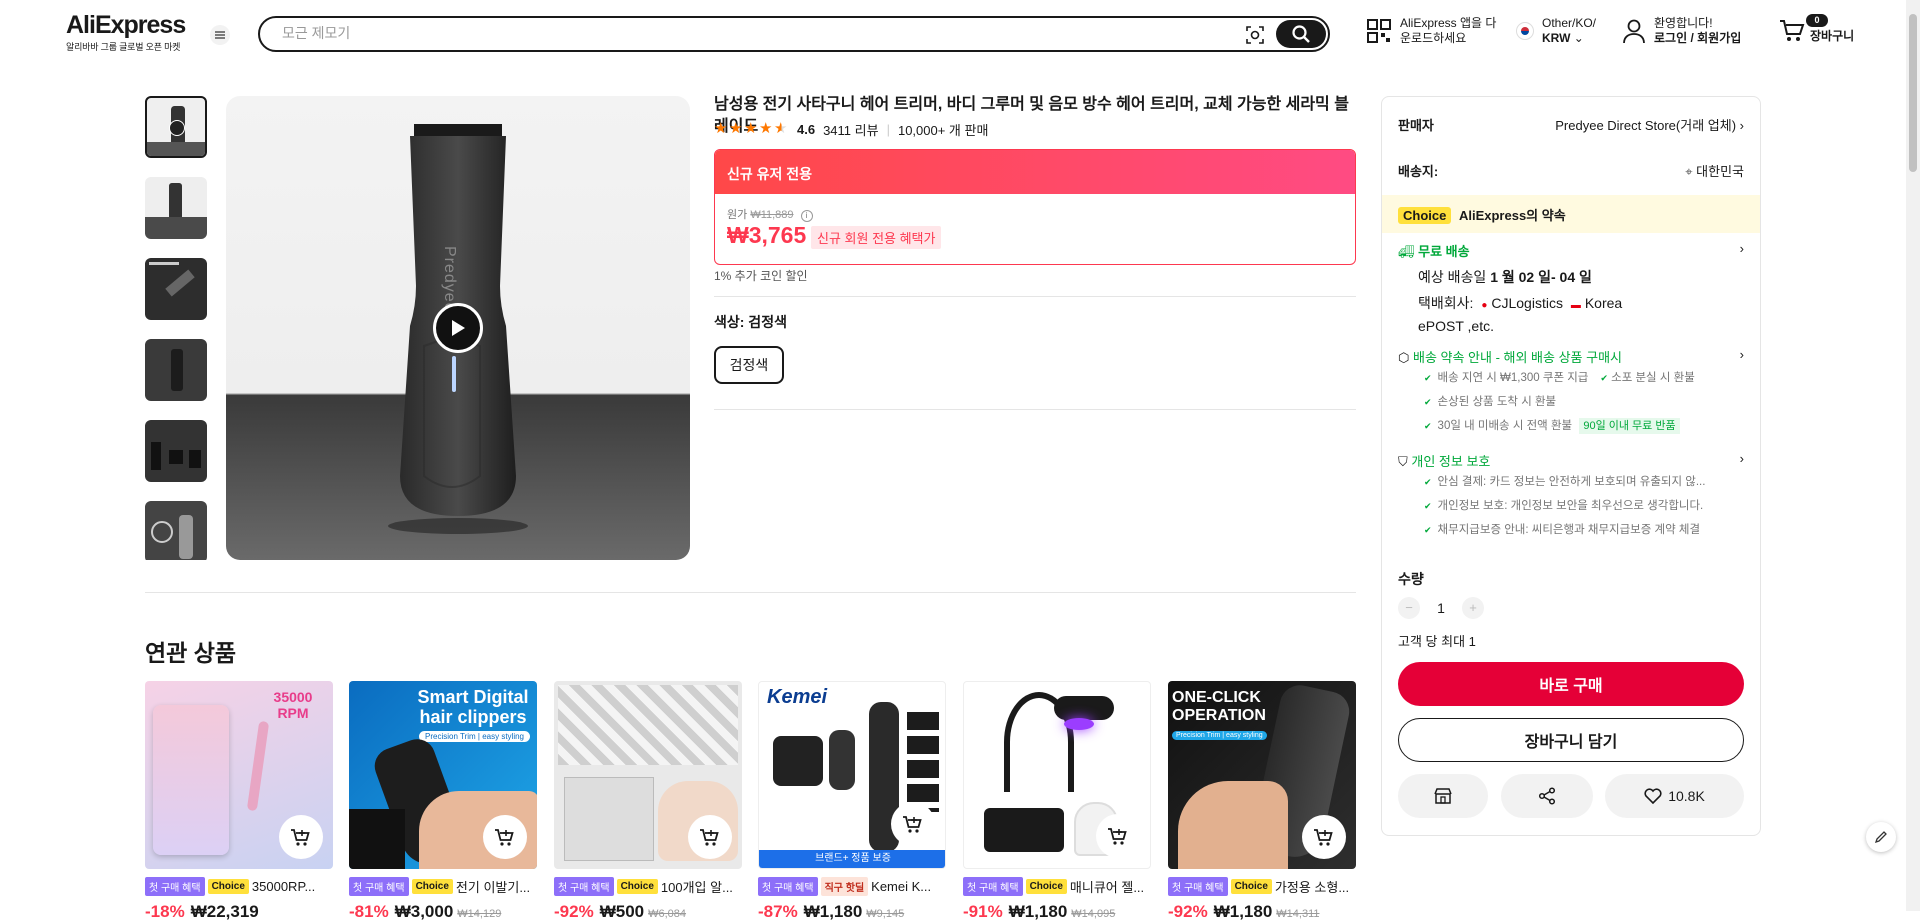 Image resolution: width=1920 pixels, height=922 pixels. I want to click on truck-icon: 🚚︎, so click(1406, 251).